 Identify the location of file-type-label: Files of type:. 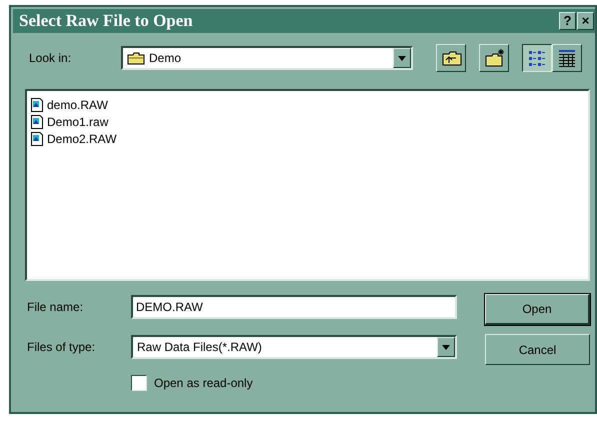
(61, 347).